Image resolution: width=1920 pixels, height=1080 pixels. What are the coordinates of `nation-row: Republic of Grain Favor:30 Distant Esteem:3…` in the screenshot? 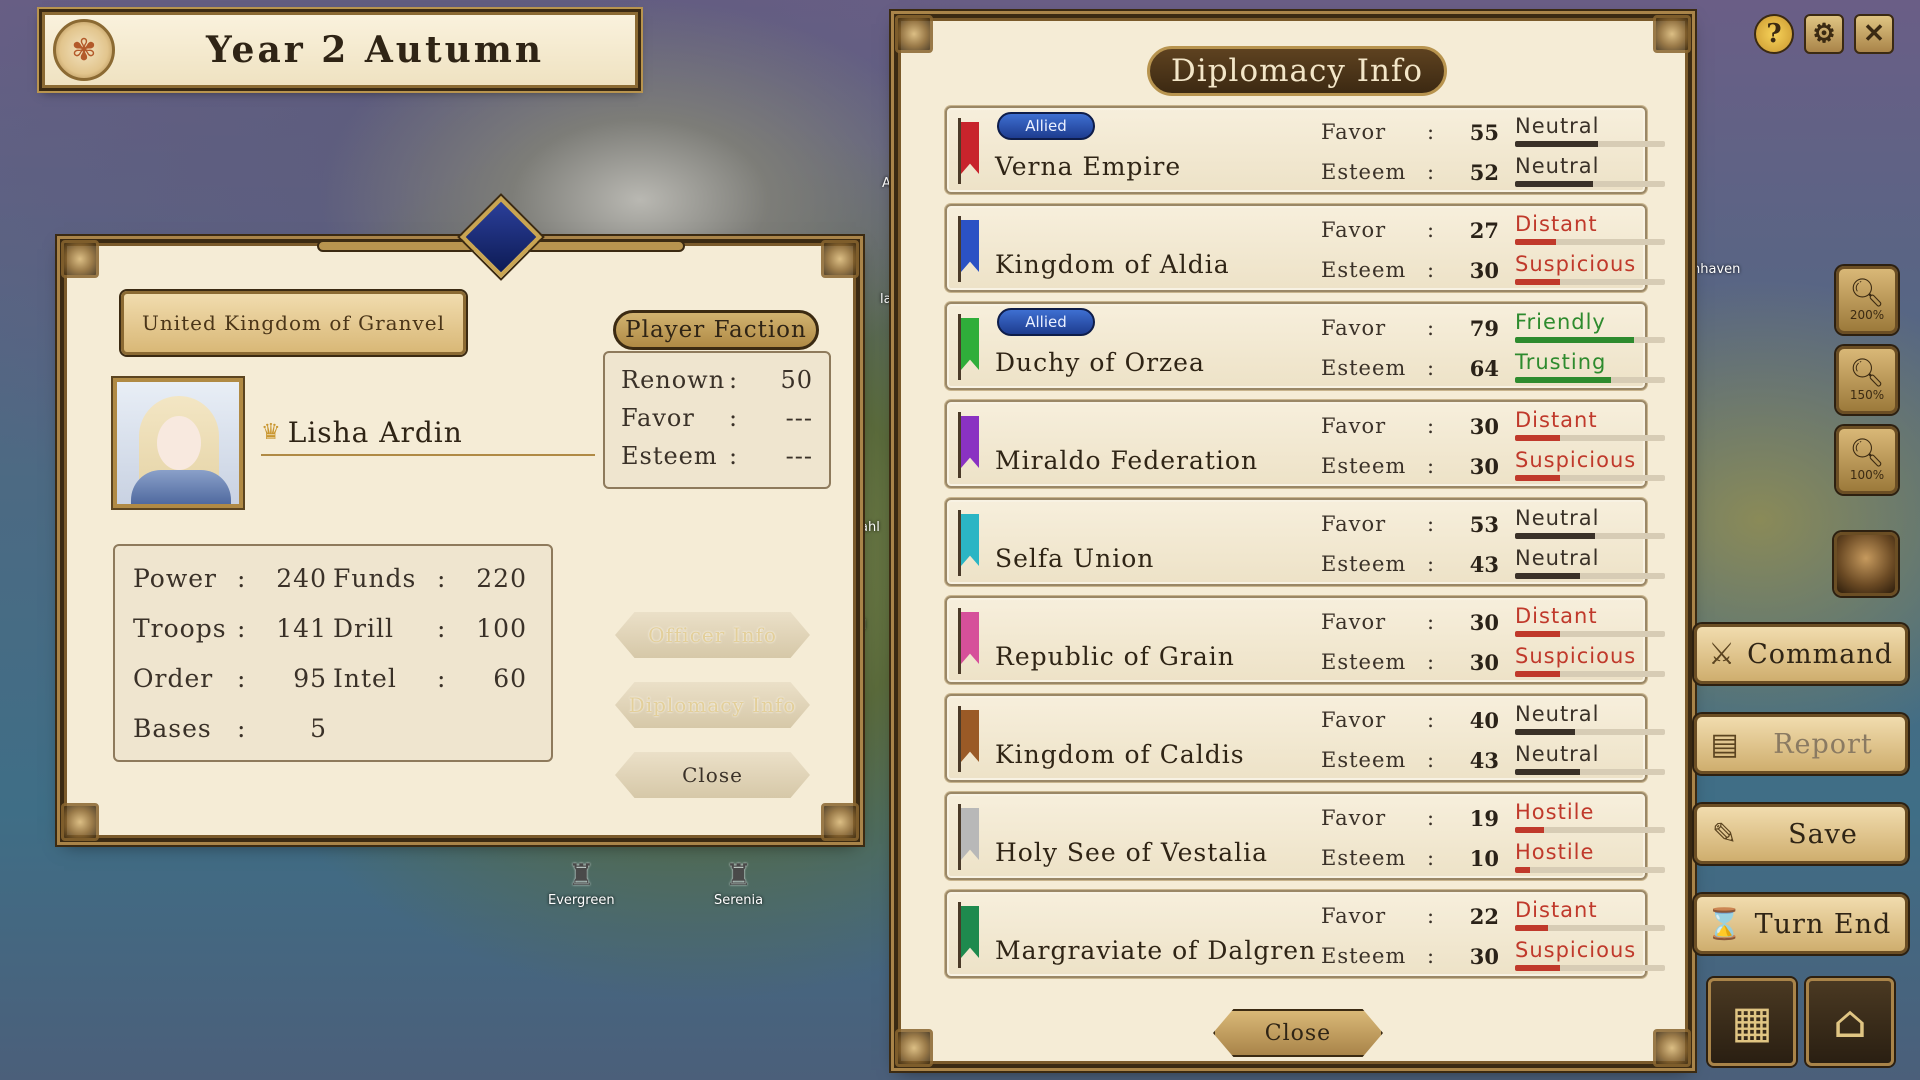 It's located at (1305, 640).